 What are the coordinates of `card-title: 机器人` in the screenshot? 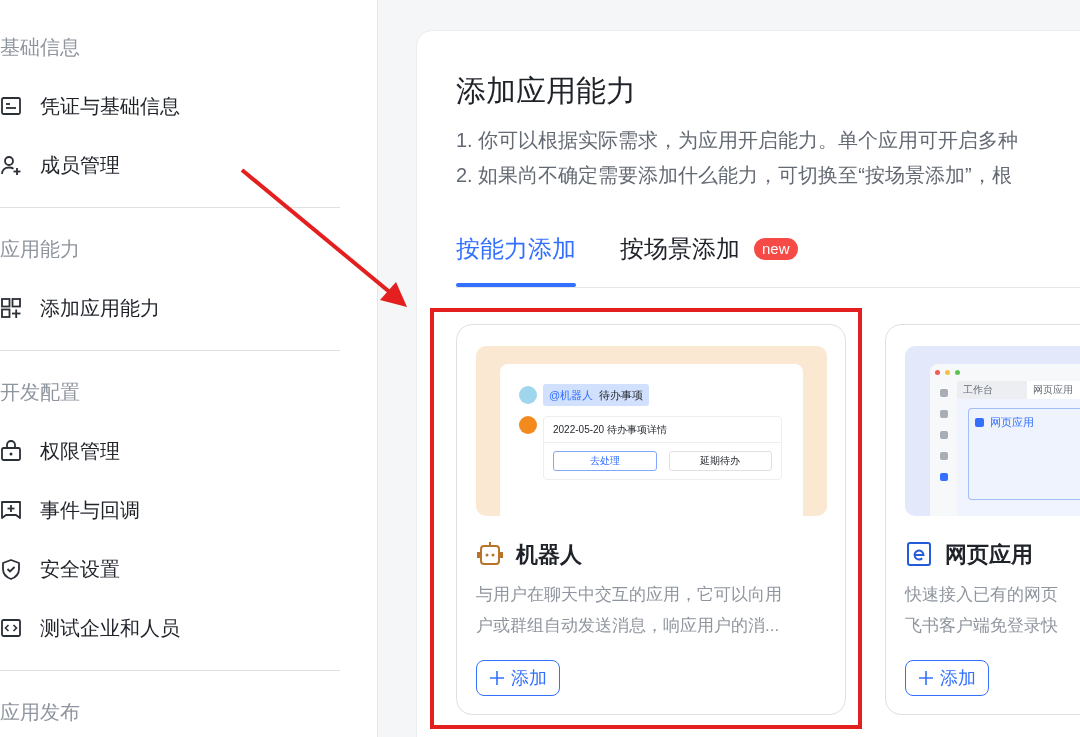 It's located at (549, 554).